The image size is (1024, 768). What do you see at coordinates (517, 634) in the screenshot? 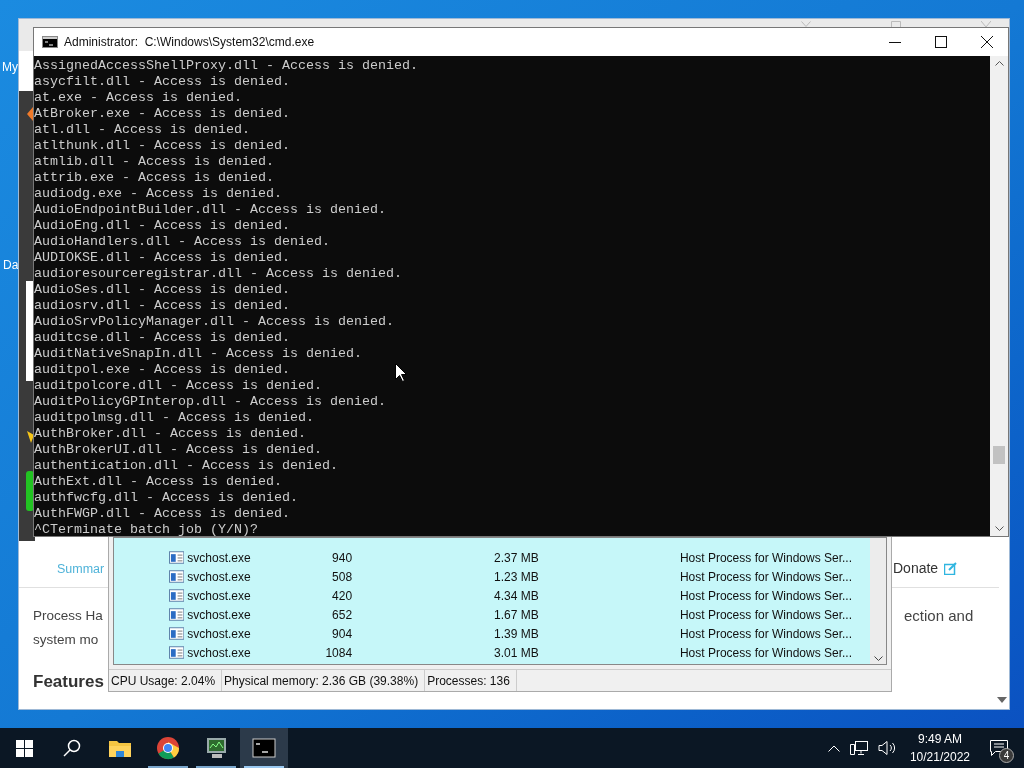
I see `memory-value: 1.39 MB` at bounding box center [517, 634].